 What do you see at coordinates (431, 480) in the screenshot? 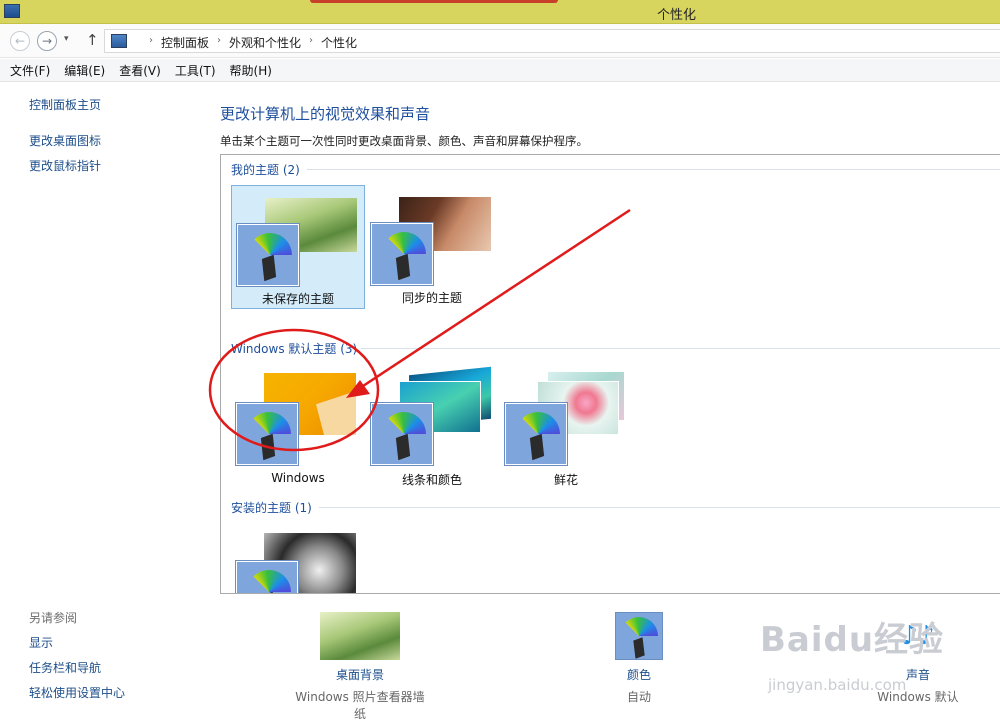
I see `theme-label: 线条和颜色` at bounding box center [431, 480].